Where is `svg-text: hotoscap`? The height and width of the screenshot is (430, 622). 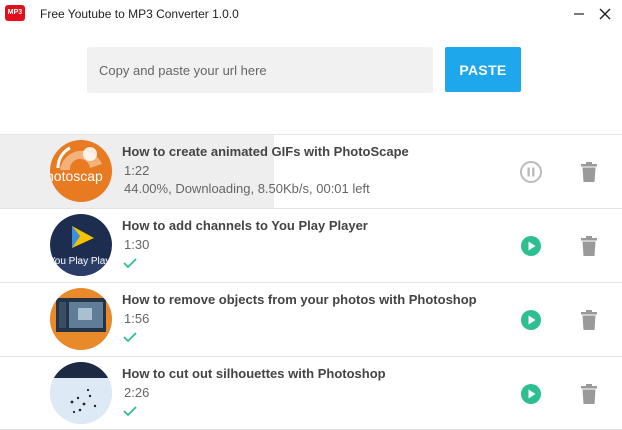 svg-text: hotoscap is located at coordinates (76, 176).